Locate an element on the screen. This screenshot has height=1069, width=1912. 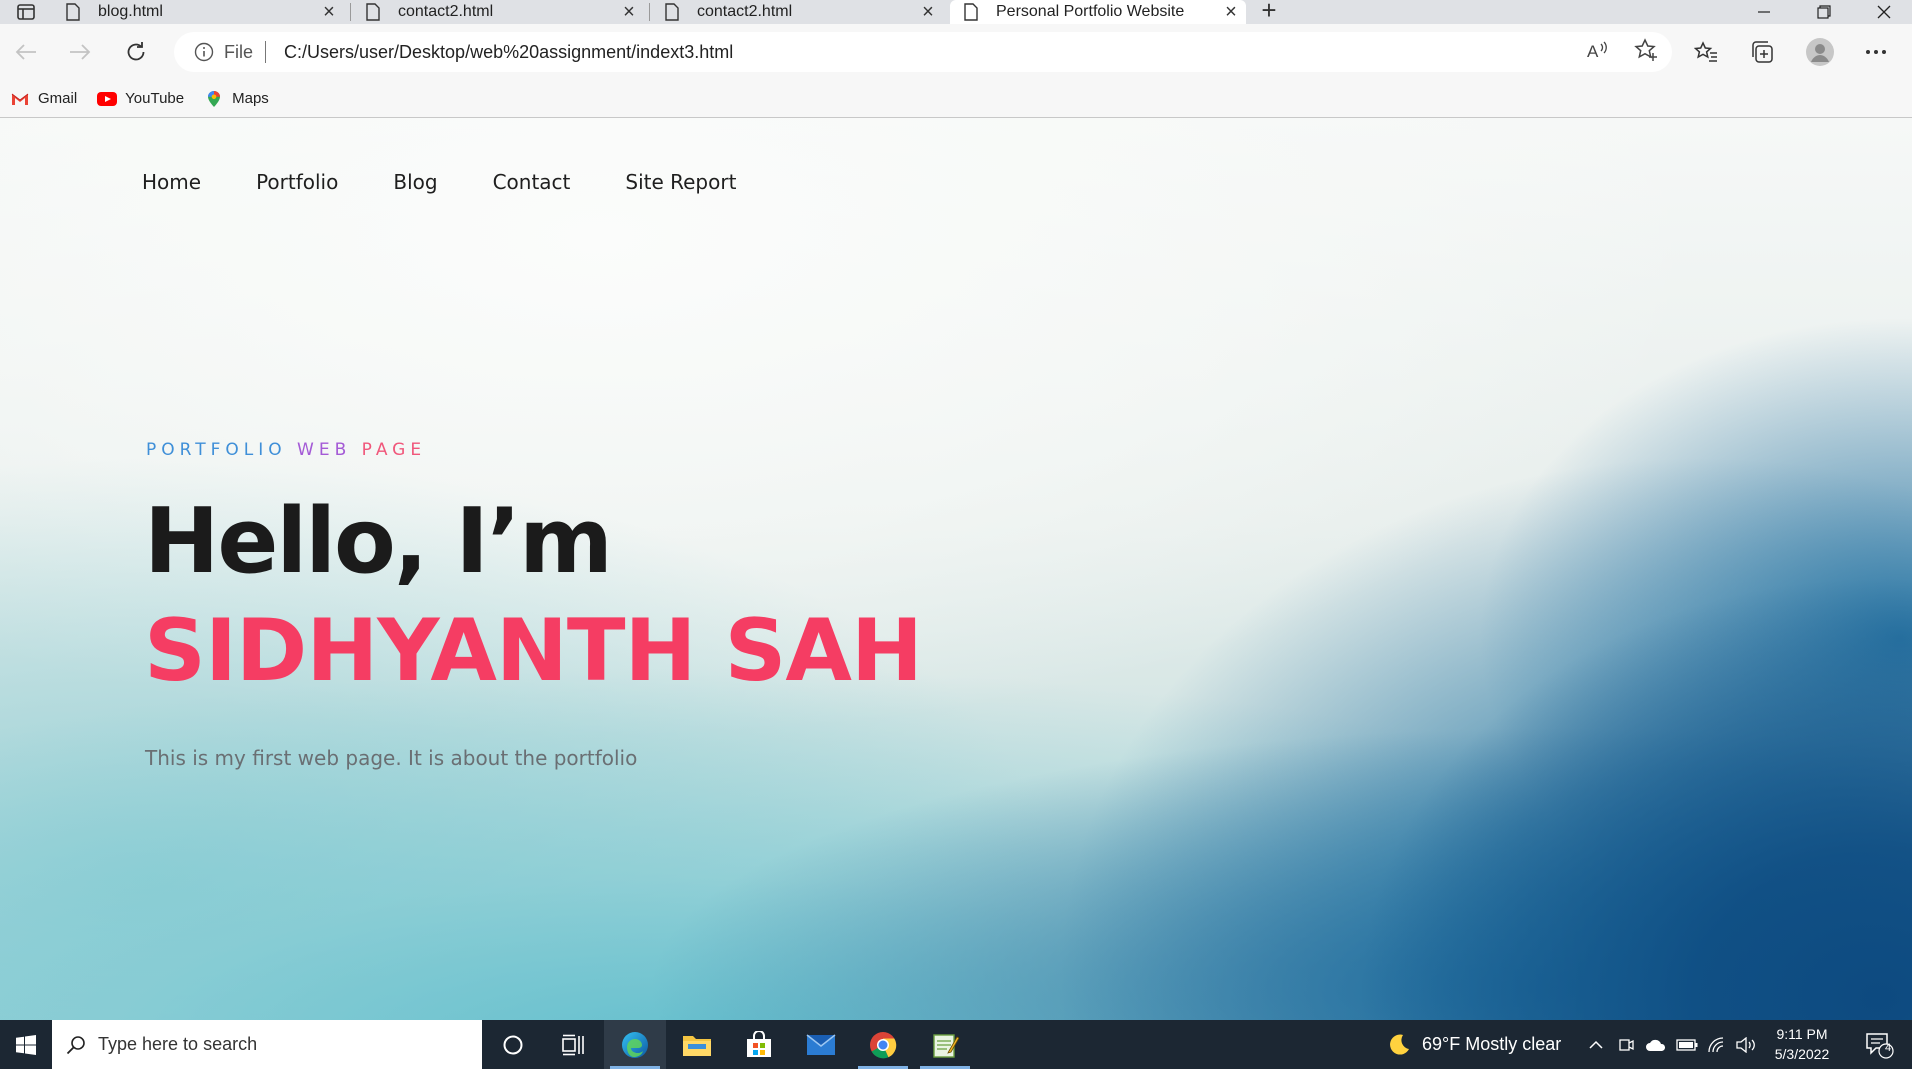
profile-button is located at coordinates (1820, 52).